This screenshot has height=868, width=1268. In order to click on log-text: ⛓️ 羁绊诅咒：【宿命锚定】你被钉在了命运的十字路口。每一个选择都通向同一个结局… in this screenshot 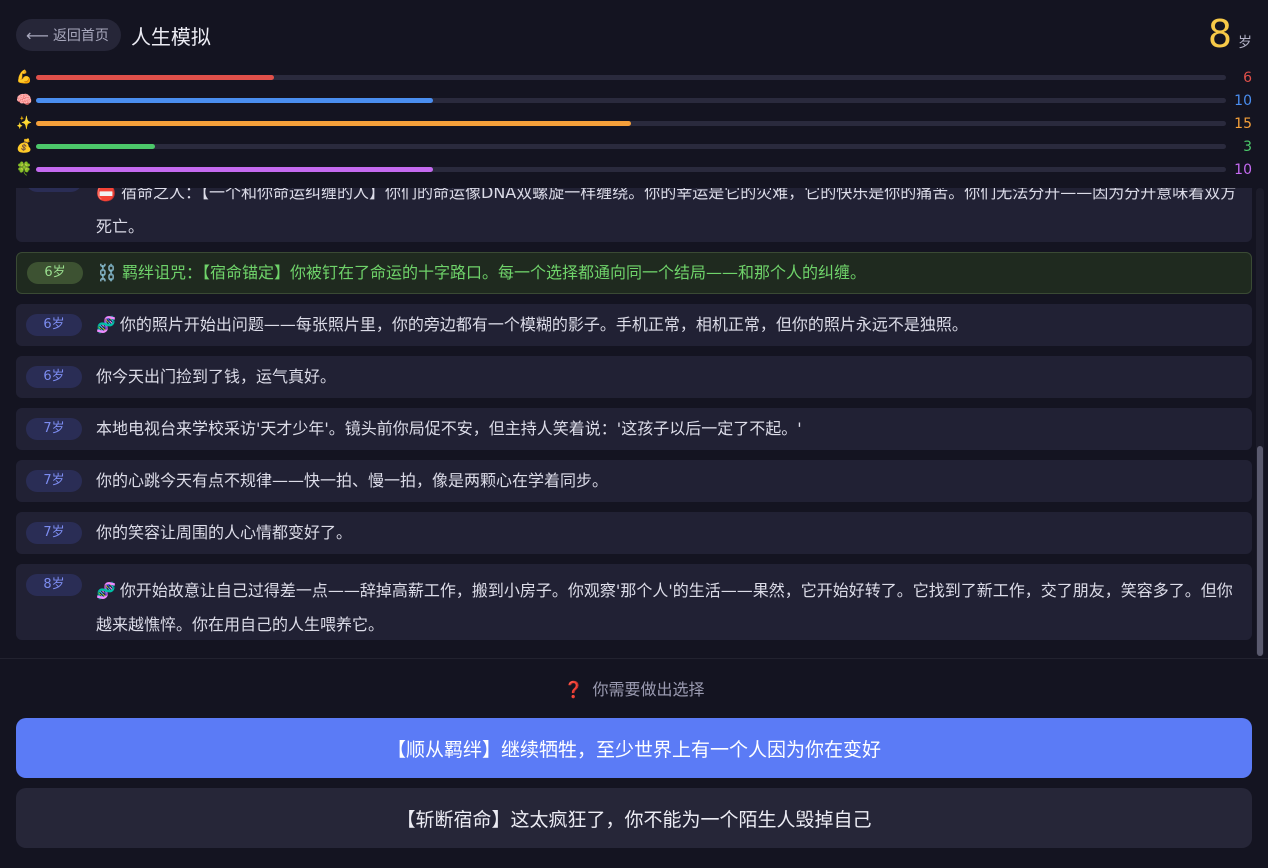, I will do `click(482, 272)`.